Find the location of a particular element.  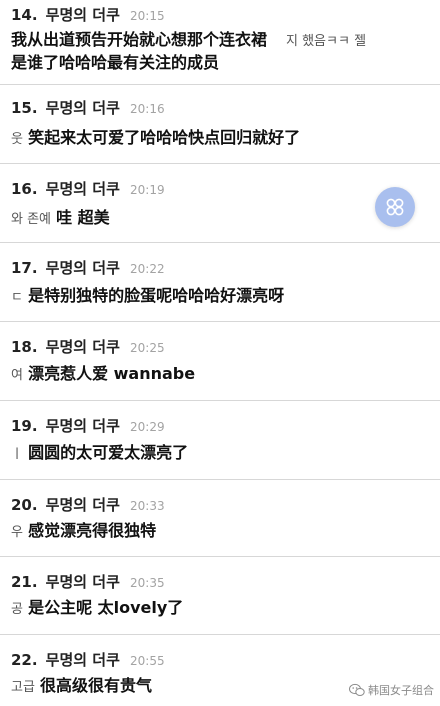

comment-body: 여 漂亮惹人爱 wannabe is located at coordinates (103, 375).